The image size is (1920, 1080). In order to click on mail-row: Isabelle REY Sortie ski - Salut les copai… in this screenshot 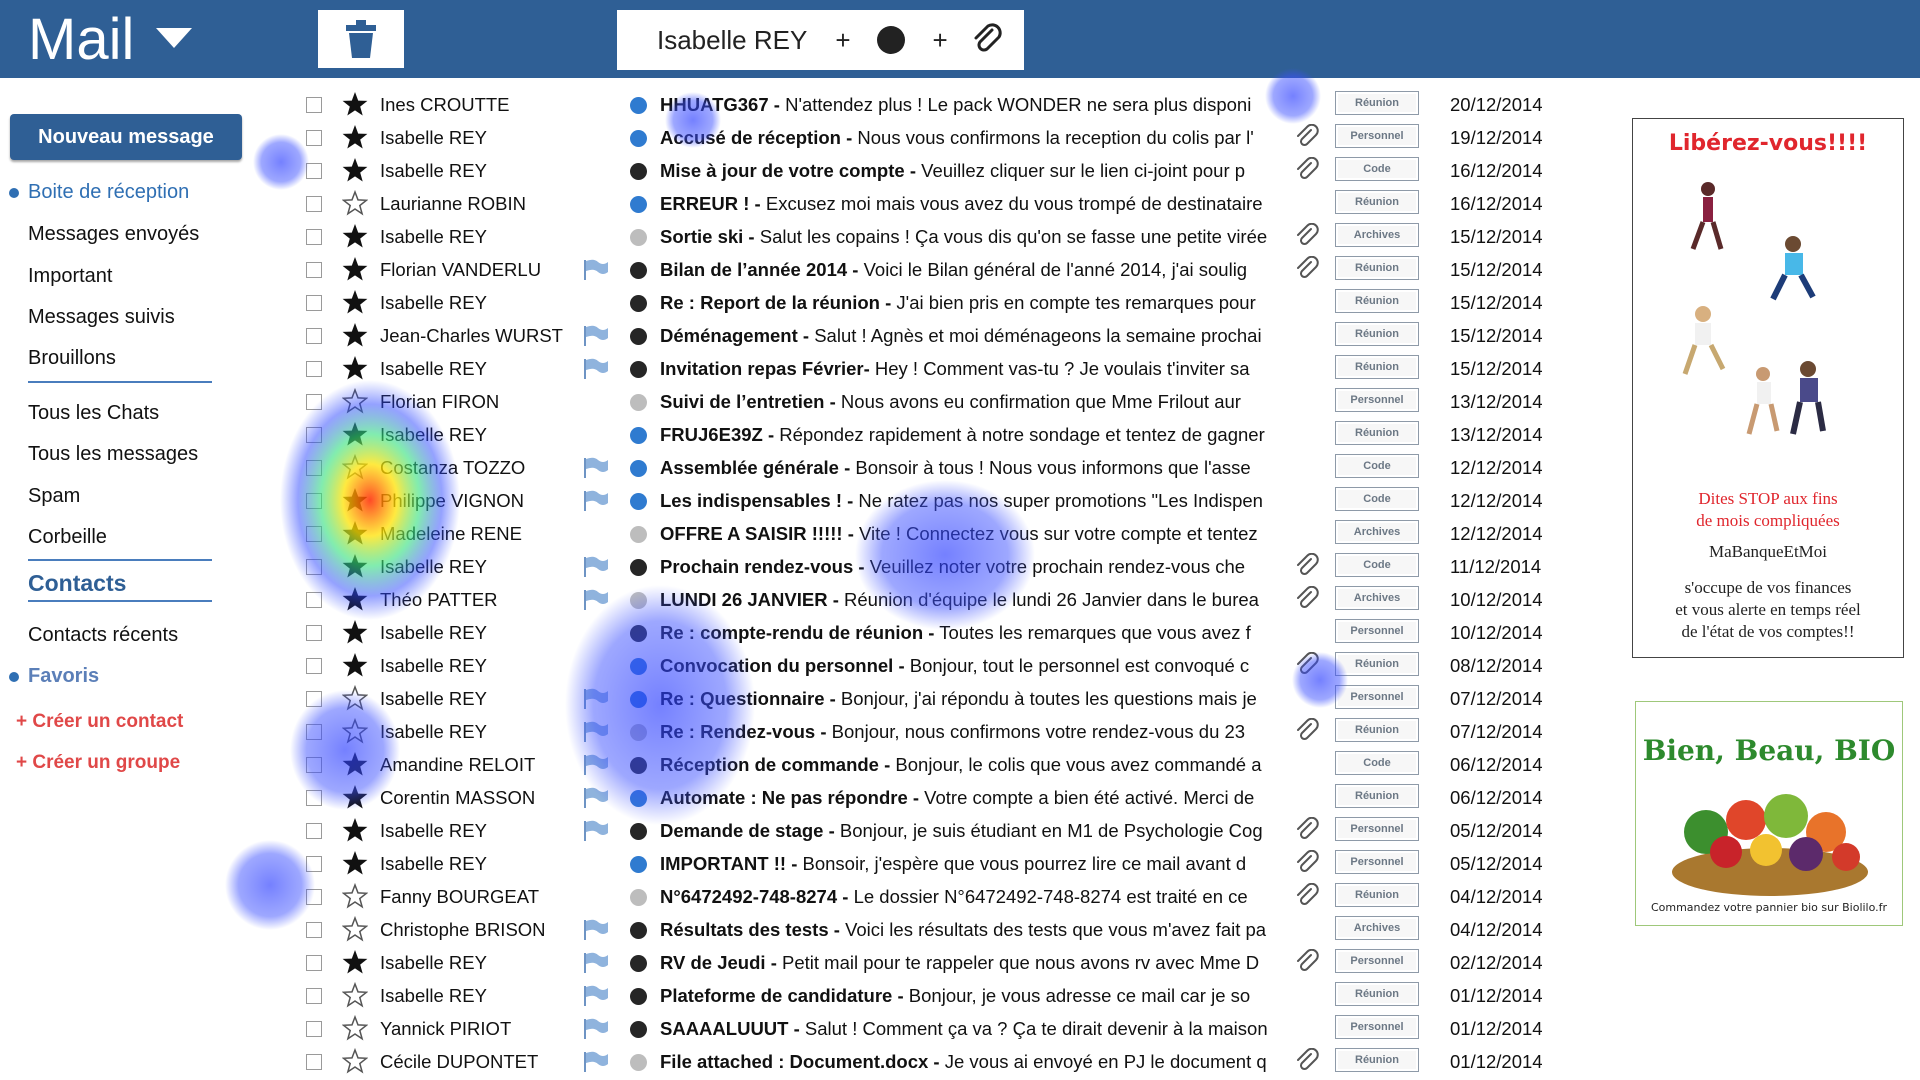, I will do `click(930, 236)`.